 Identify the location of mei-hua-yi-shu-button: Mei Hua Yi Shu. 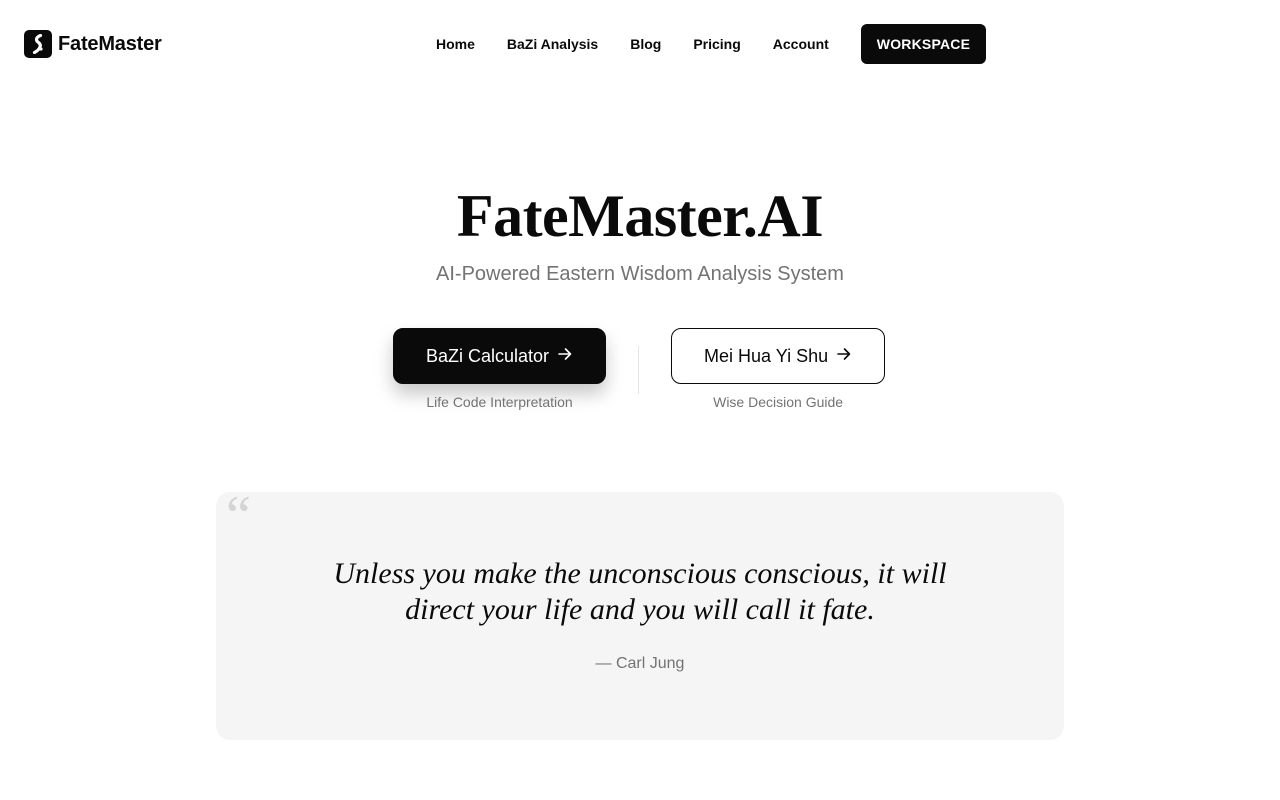
(778, 356).